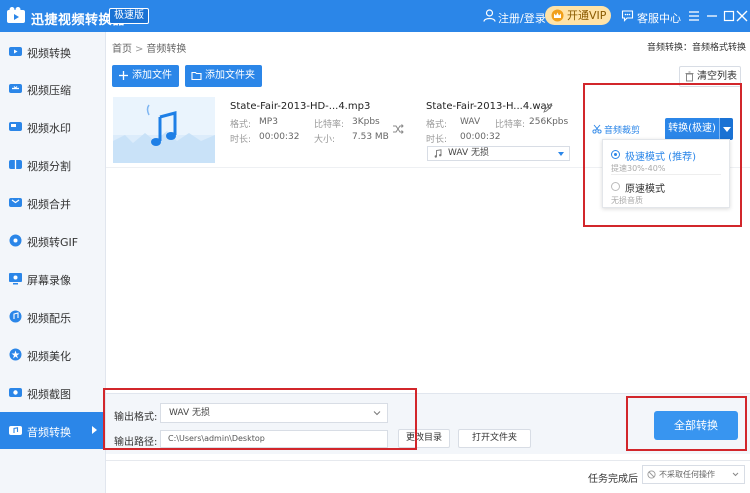 The height and width of the screenshot is (493, 750). I want to click on compress-icon, so click(15, 88).